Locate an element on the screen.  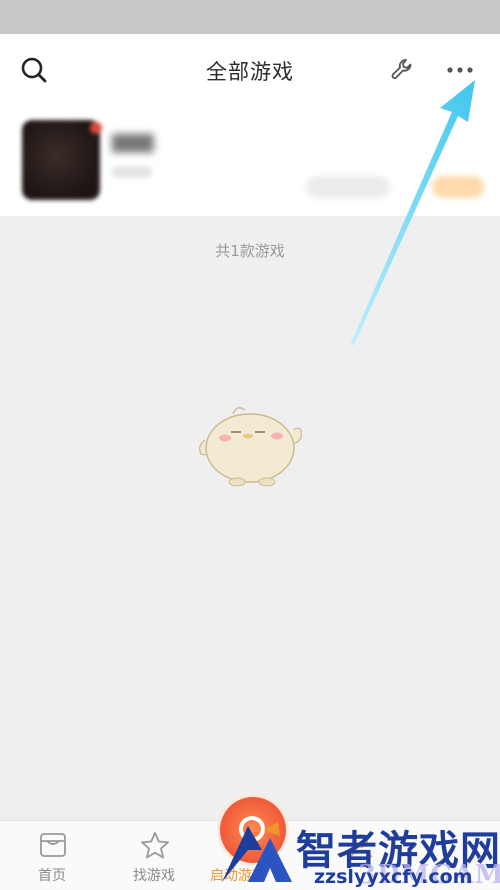
game-count-label: 共1款游戏 is located at coordinates (250, 251).